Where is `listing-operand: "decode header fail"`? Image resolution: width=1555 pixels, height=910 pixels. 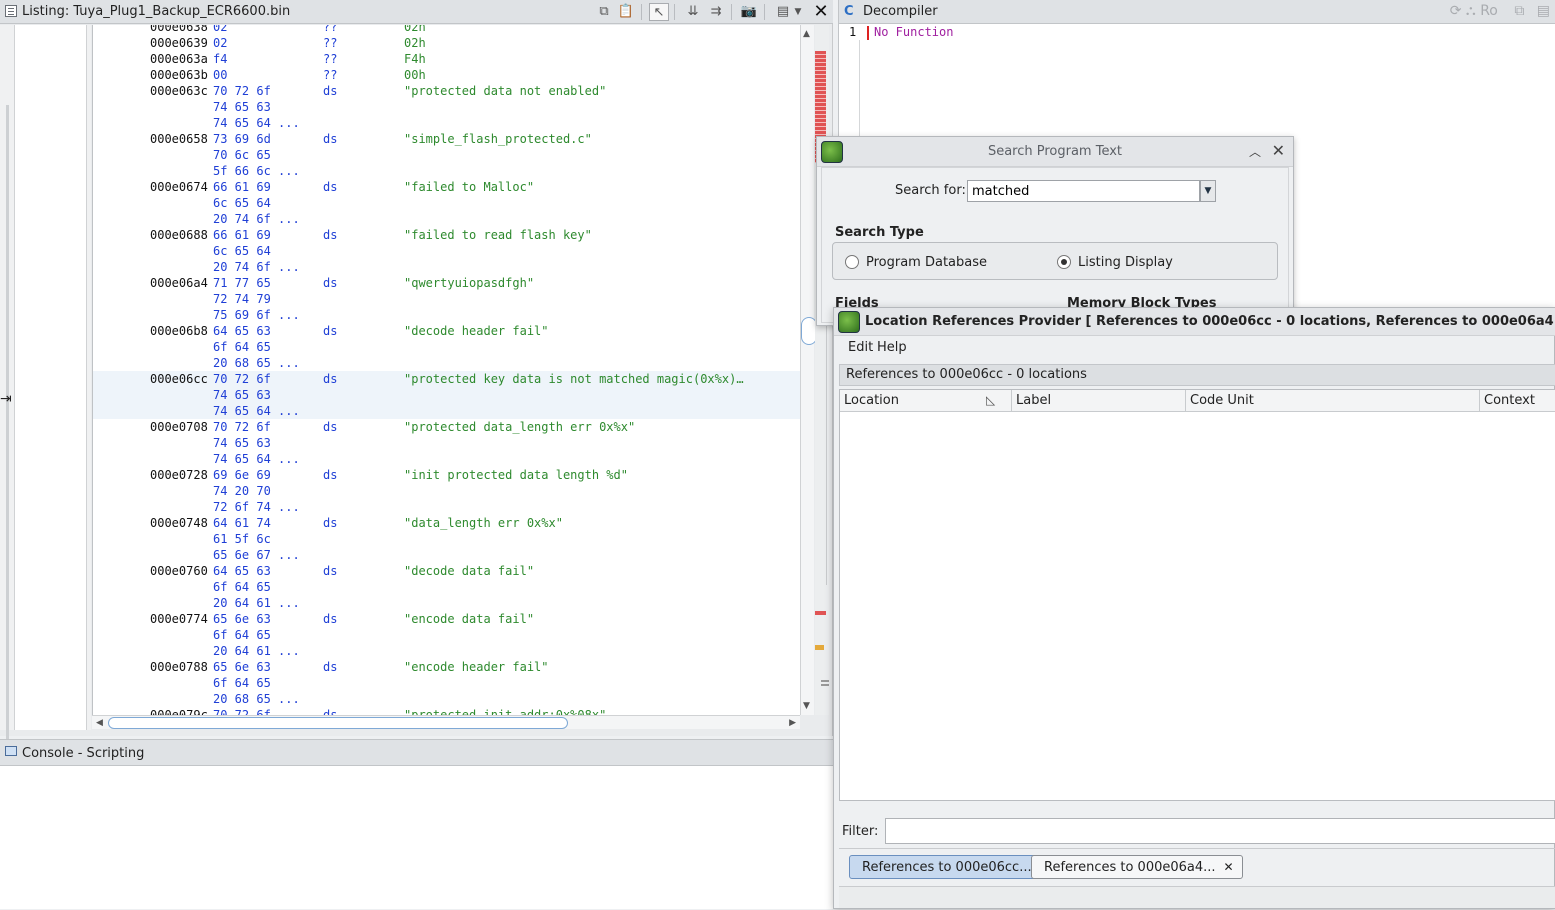
listing-operand: "decode header fail" is located at coordinates (476, 331).